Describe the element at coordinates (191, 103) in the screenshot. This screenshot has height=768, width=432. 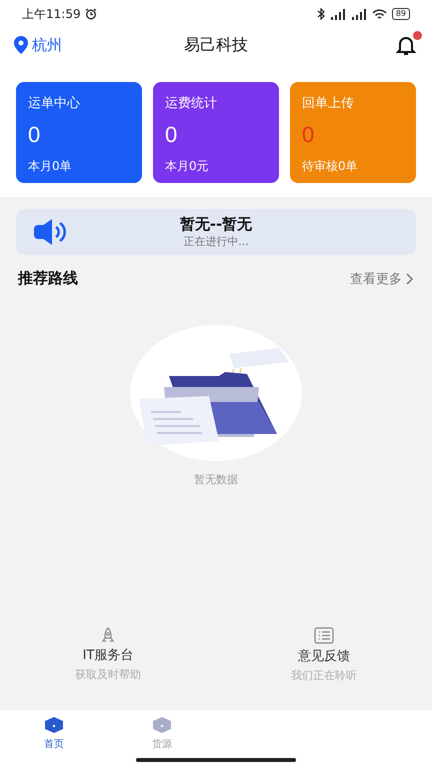
I see `card-title: 运费统计` at that location.